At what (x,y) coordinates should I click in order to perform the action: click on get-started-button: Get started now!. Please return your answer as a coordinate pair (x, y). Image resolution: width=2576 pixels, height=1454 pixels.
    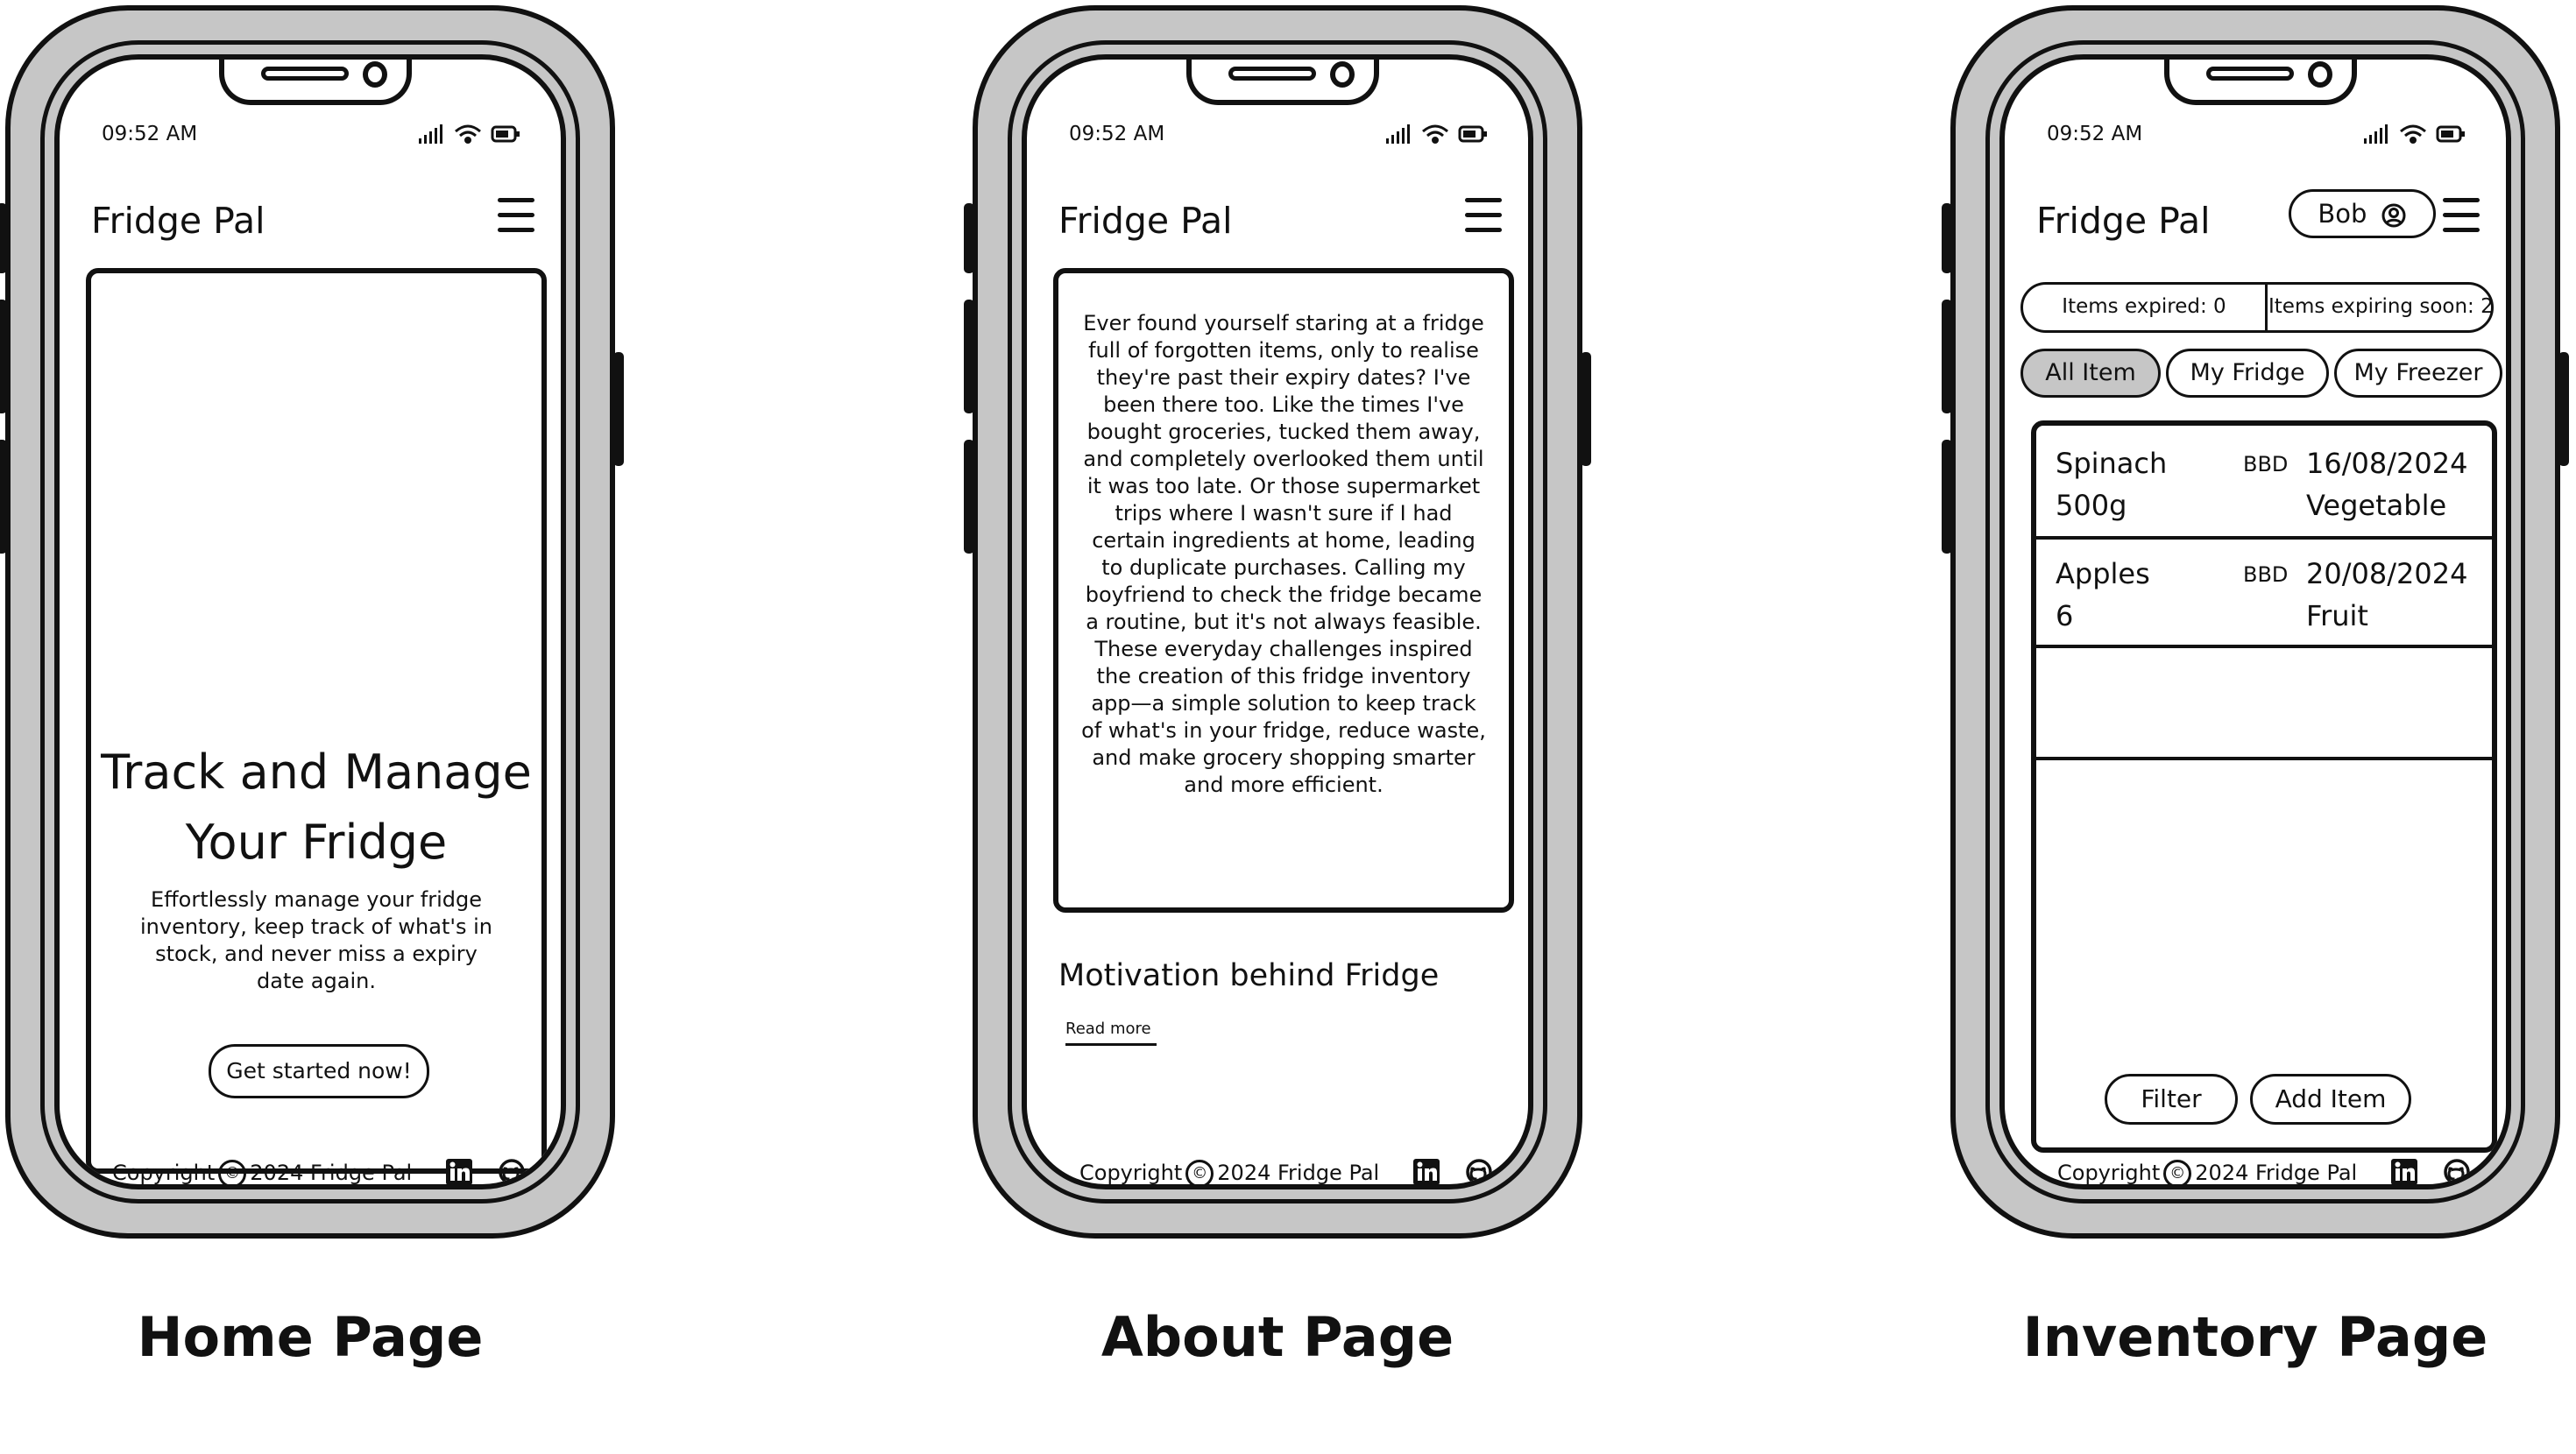
    Looking at the image, I should click on (319, 1071).